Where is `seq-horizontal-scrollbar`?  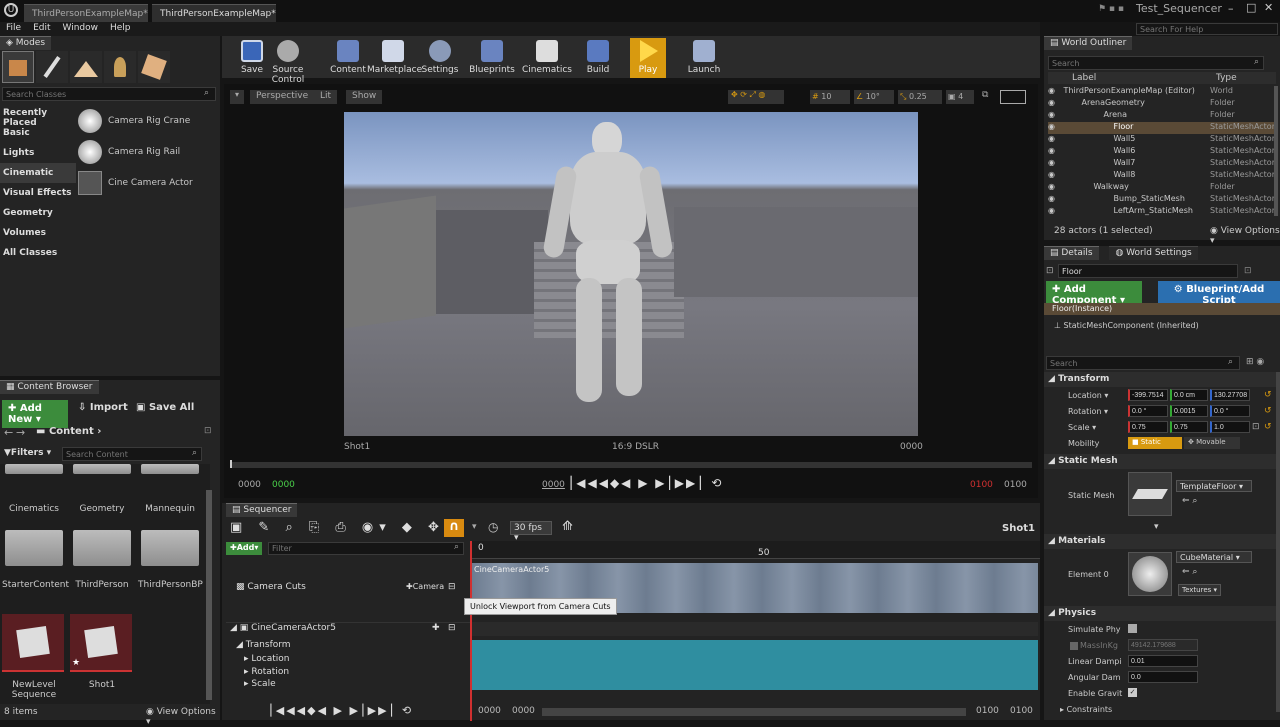 seq-horizontal-scrollbar is located at coordinates (754, 712).